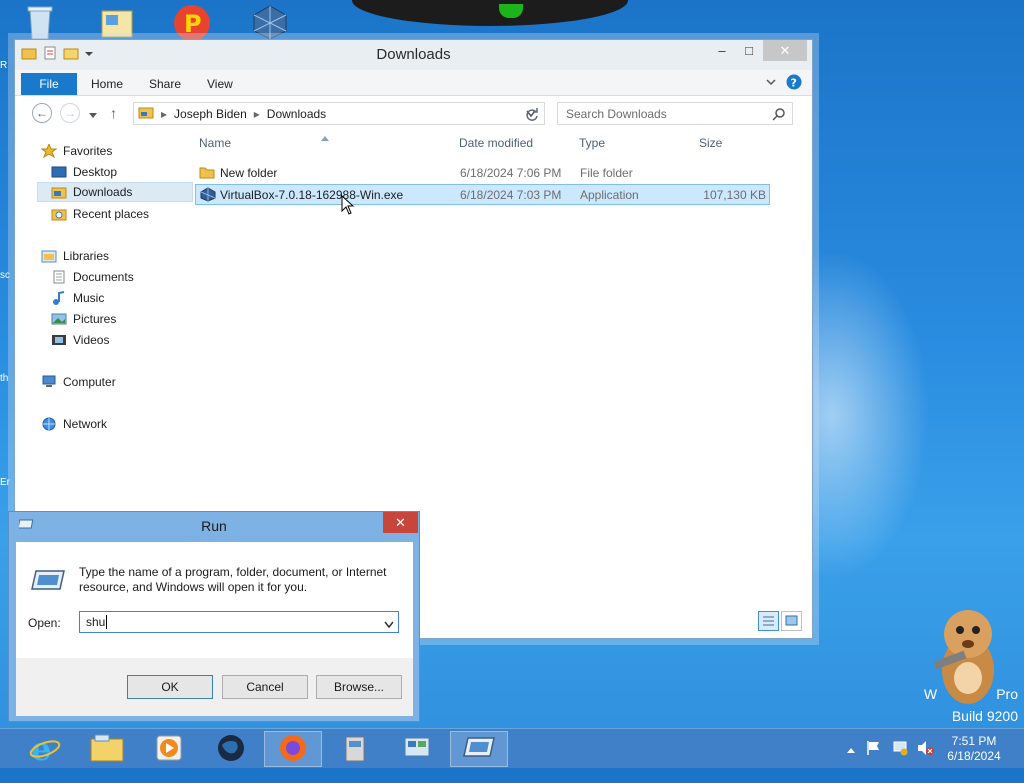 The image size is (1024, 783). I want to click on pictures-icon, so click(59, 319).